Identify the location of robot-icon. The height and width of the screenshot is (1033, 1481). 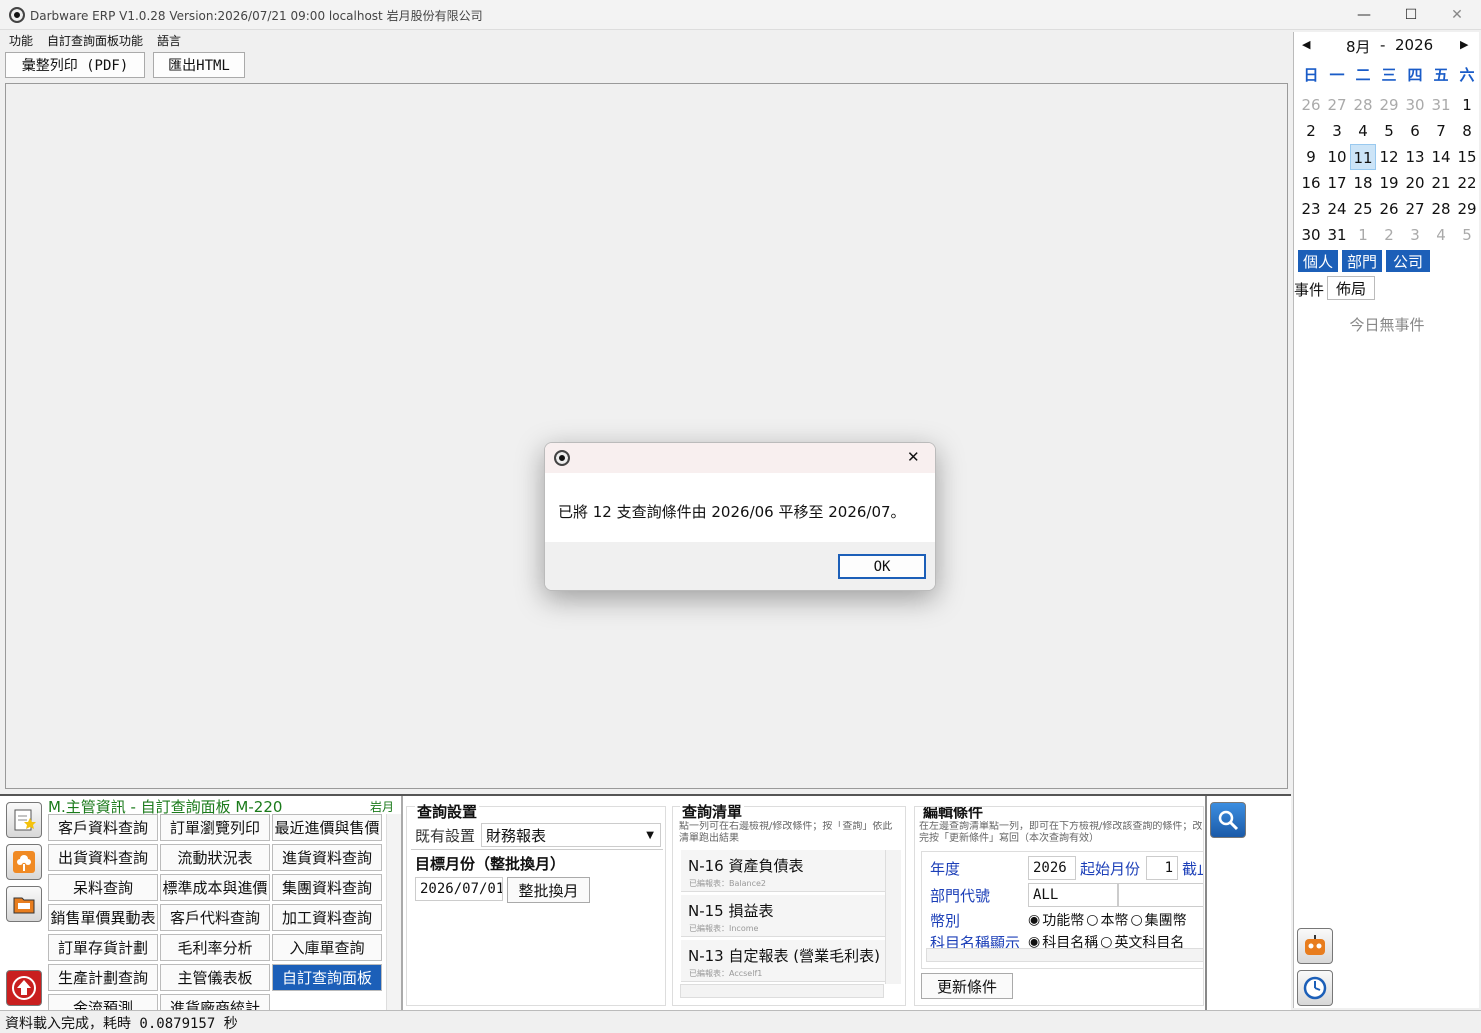
(1315, 946).